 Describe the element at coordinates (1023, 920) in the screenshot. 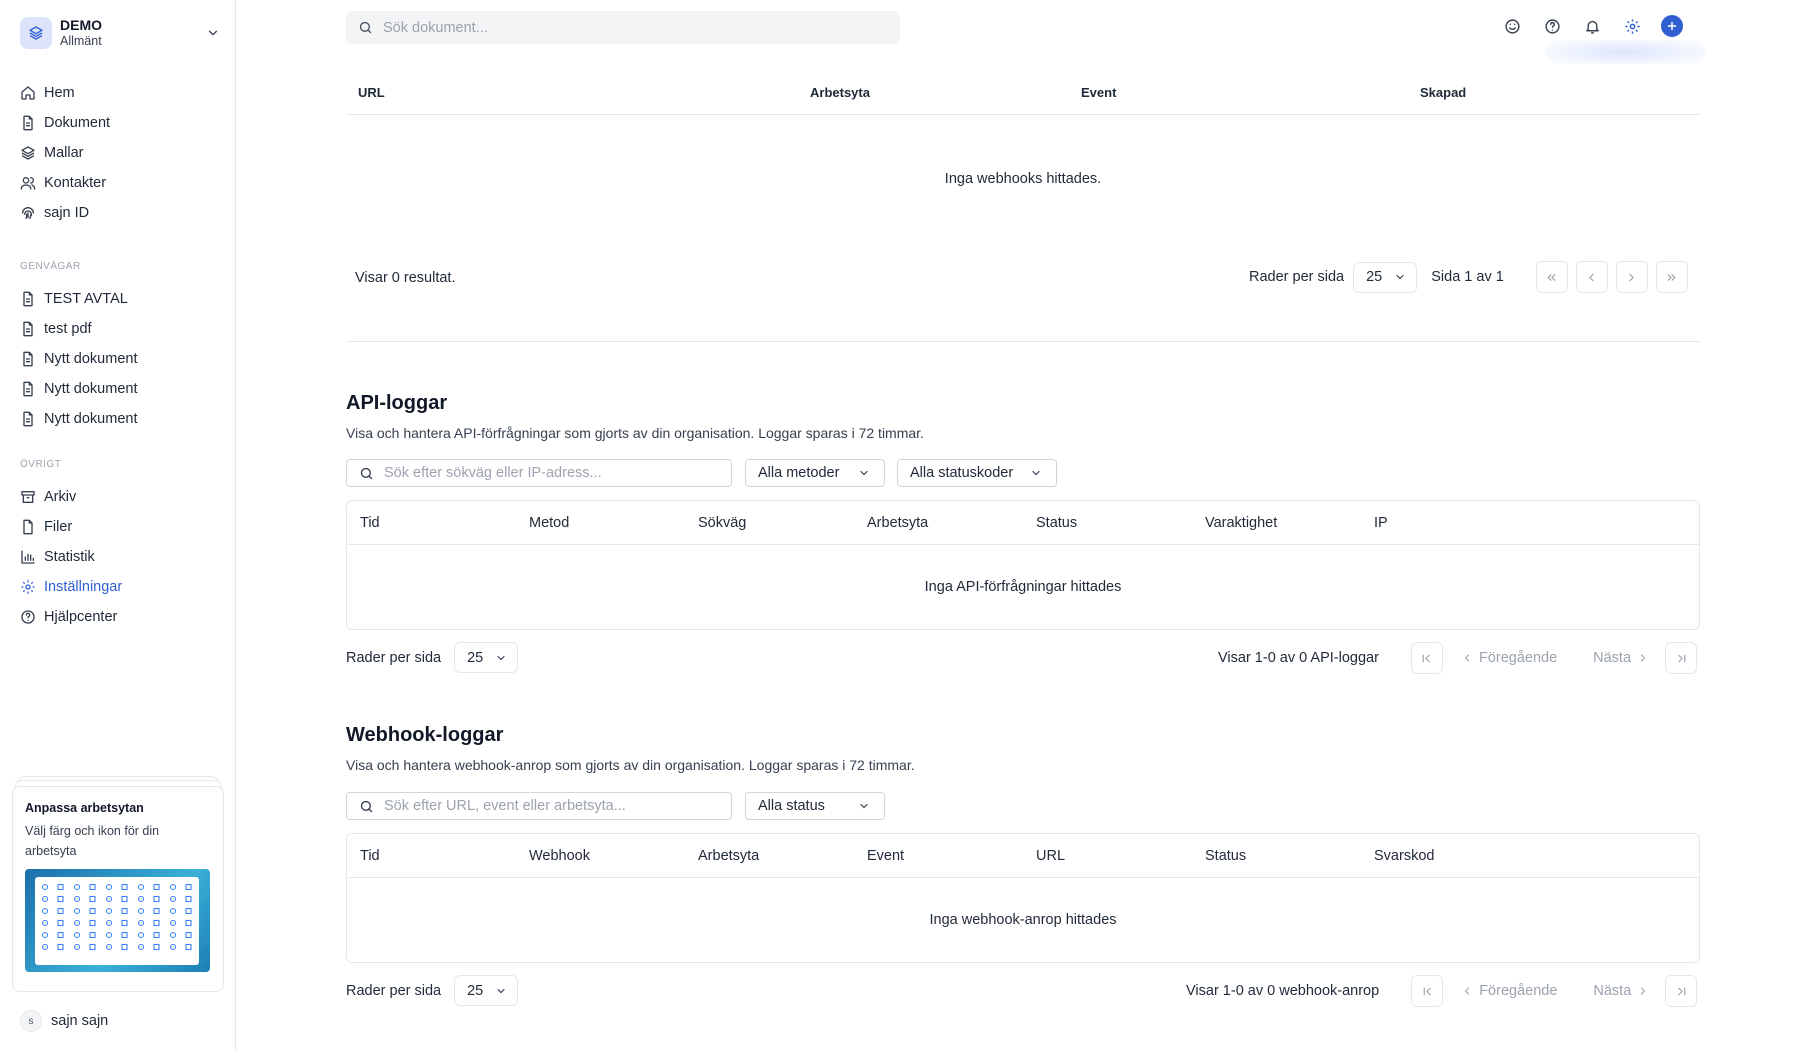

I see `webhook-logs-empty-state: Inga webhook-anrop hittades` at that location.